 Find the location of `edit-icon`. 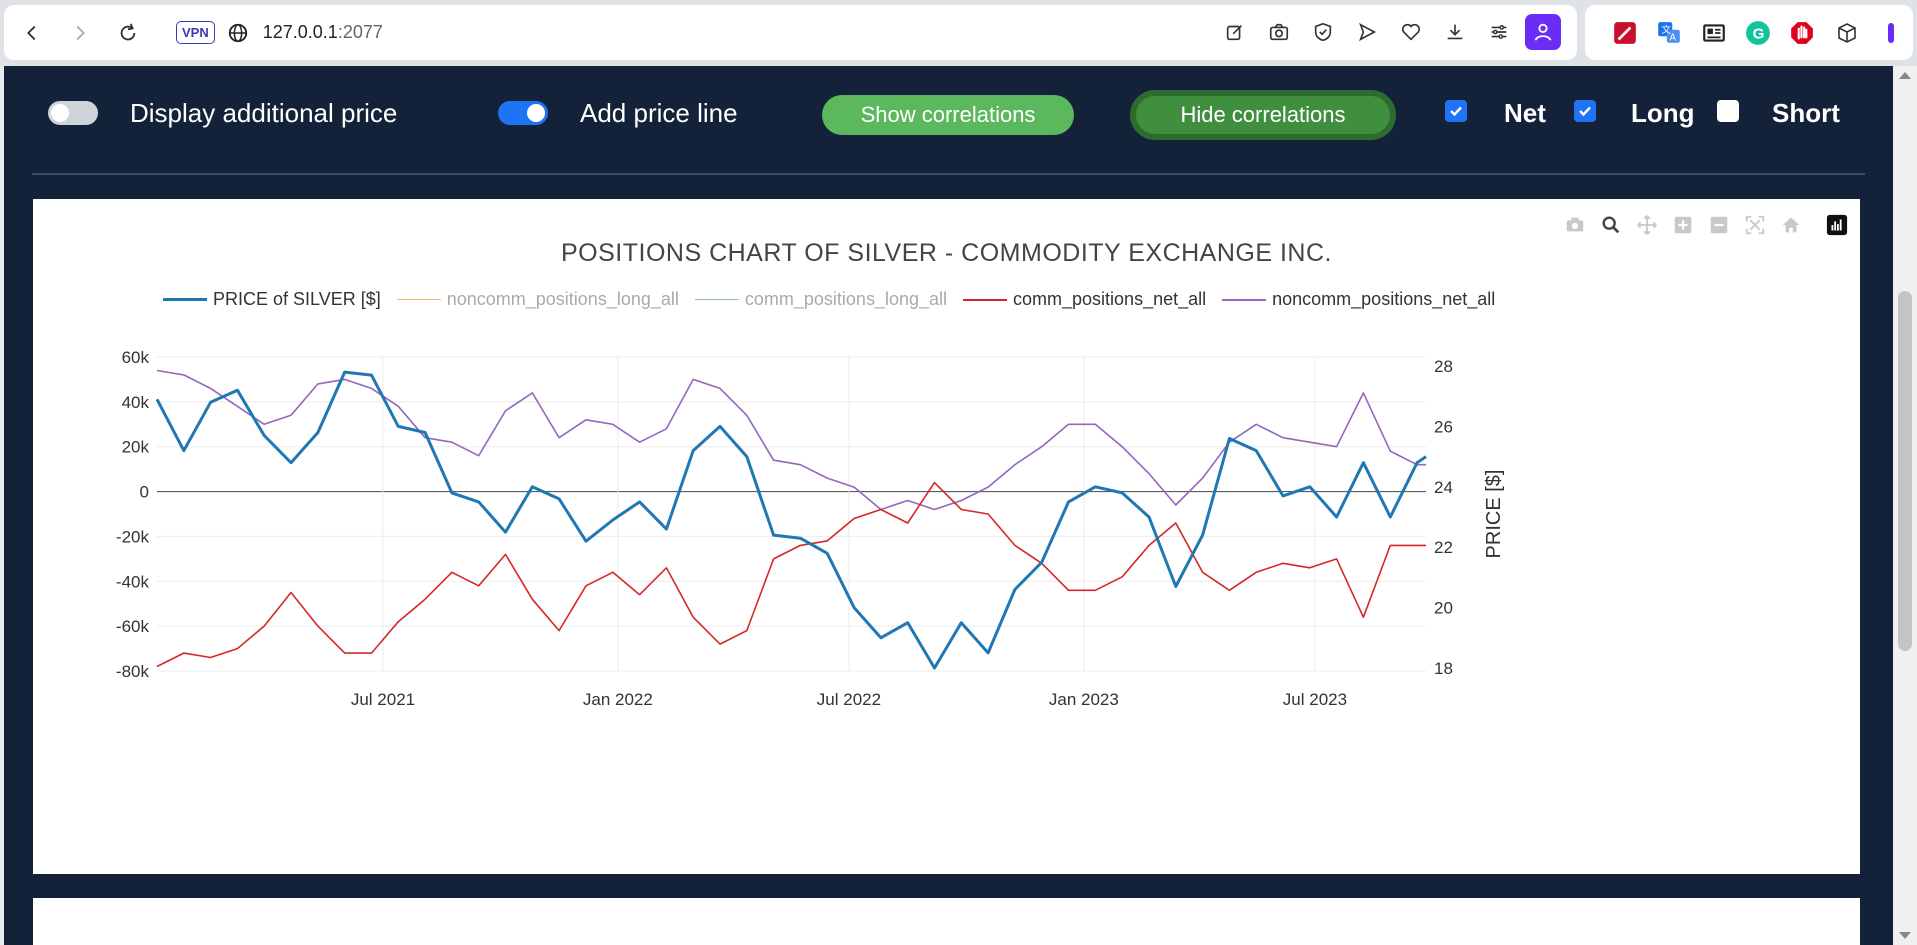

edit-icon is located at coordinates (1234, 32).